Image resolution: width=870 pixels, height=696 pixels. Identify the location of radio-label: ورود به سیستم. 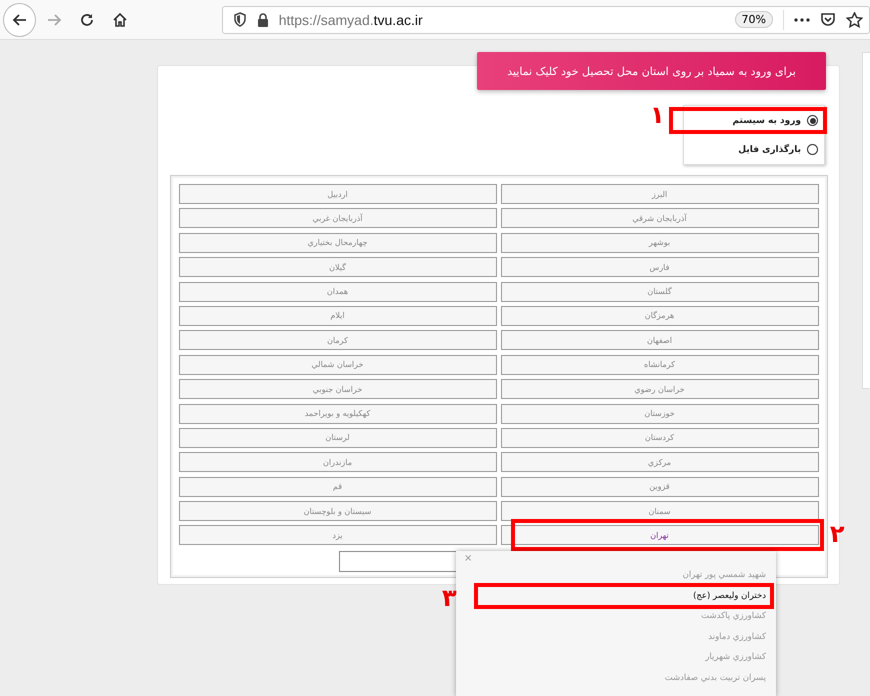
(766, 121).